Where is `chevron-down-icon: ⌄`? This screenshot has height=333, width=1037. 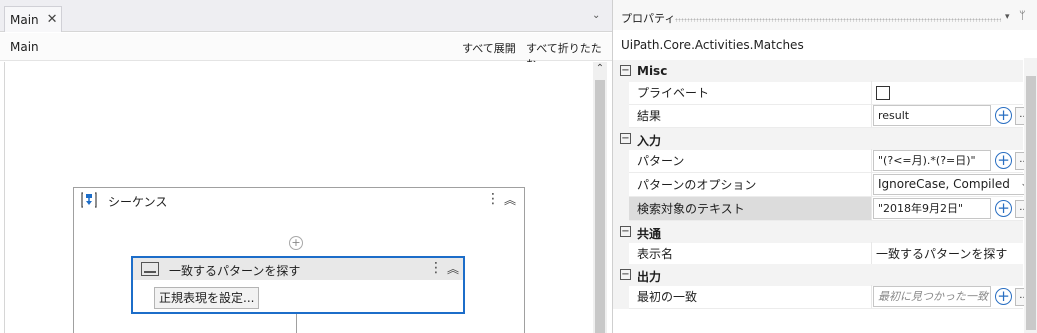 chevron-down-icon: ⌄ is located at coordinates (596, 15).